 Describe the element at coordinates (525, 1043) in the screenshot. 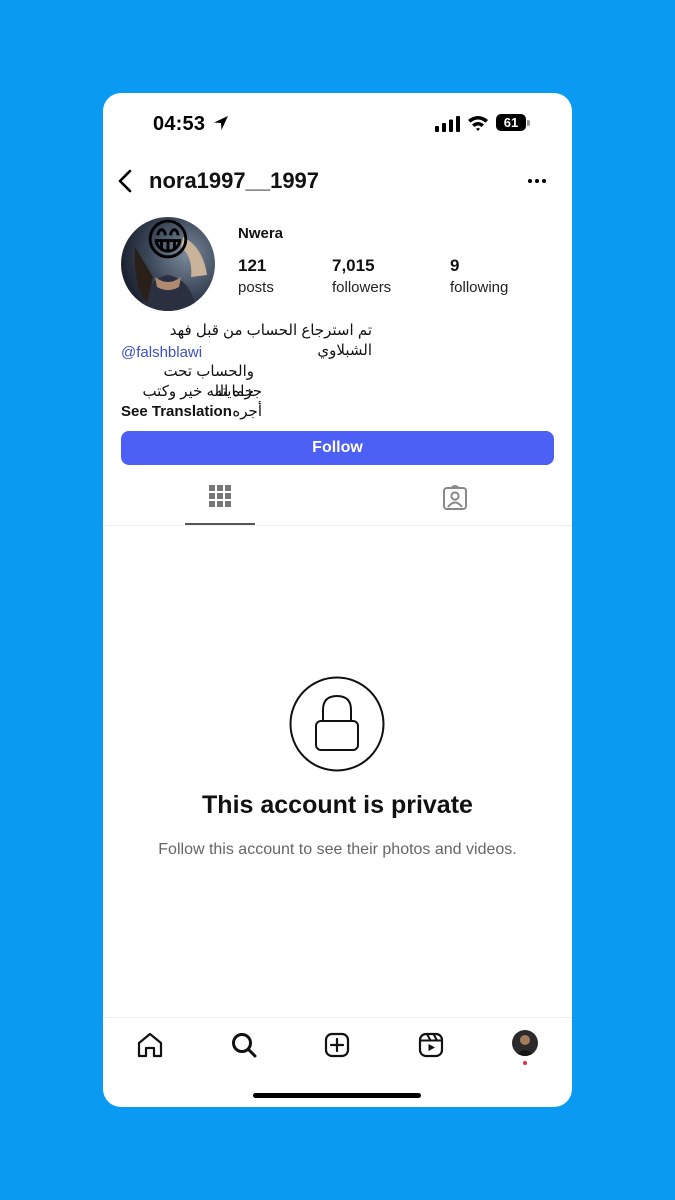

I see `nav-profile-avatar` at that location.